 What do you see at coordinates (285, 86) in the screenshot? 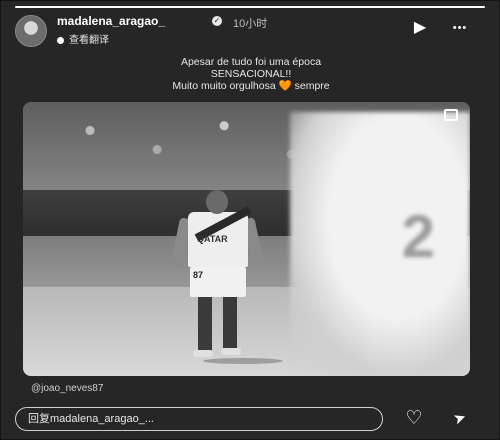
I see `orange-heart-emoji: 🧡` at bounding box center [285, 86].